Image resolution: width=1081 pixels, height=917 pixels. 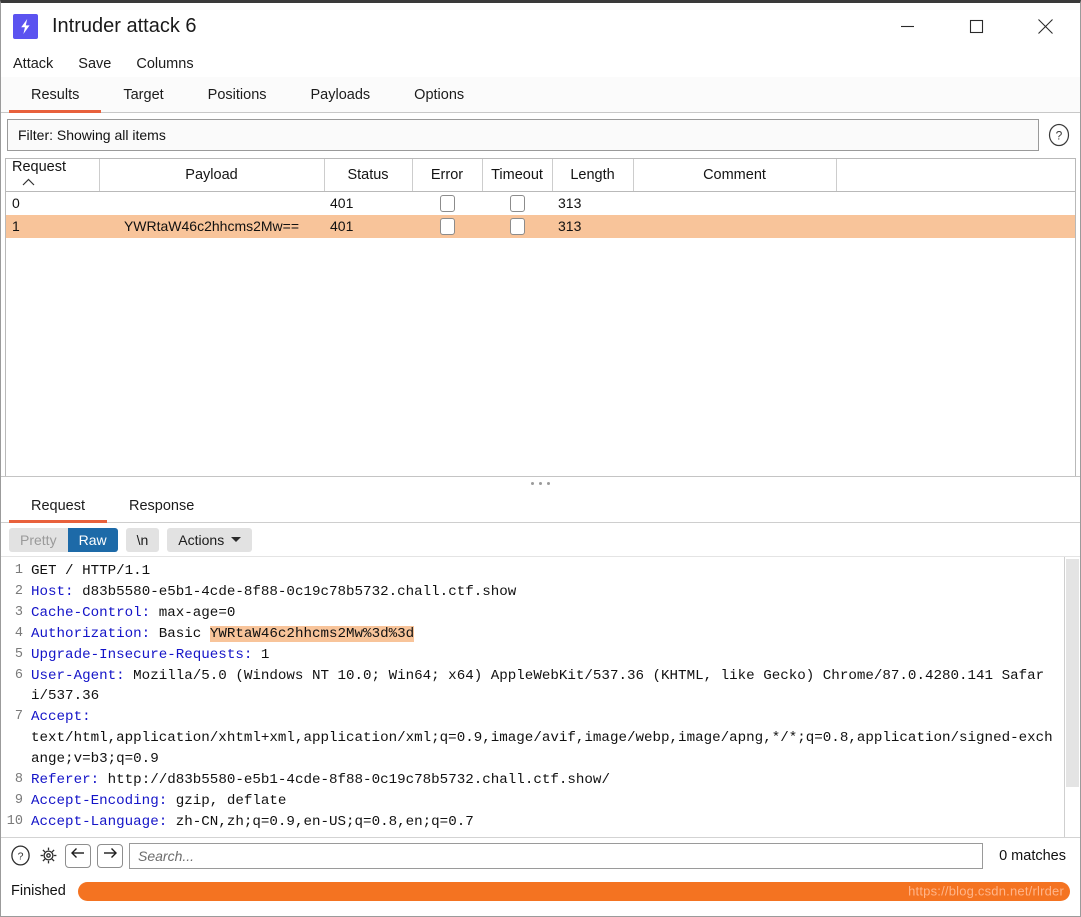 What do you see at coordinates (180, 633) in the screenshot?
I see `header-value: Basic` at bounding box center [180, 633].